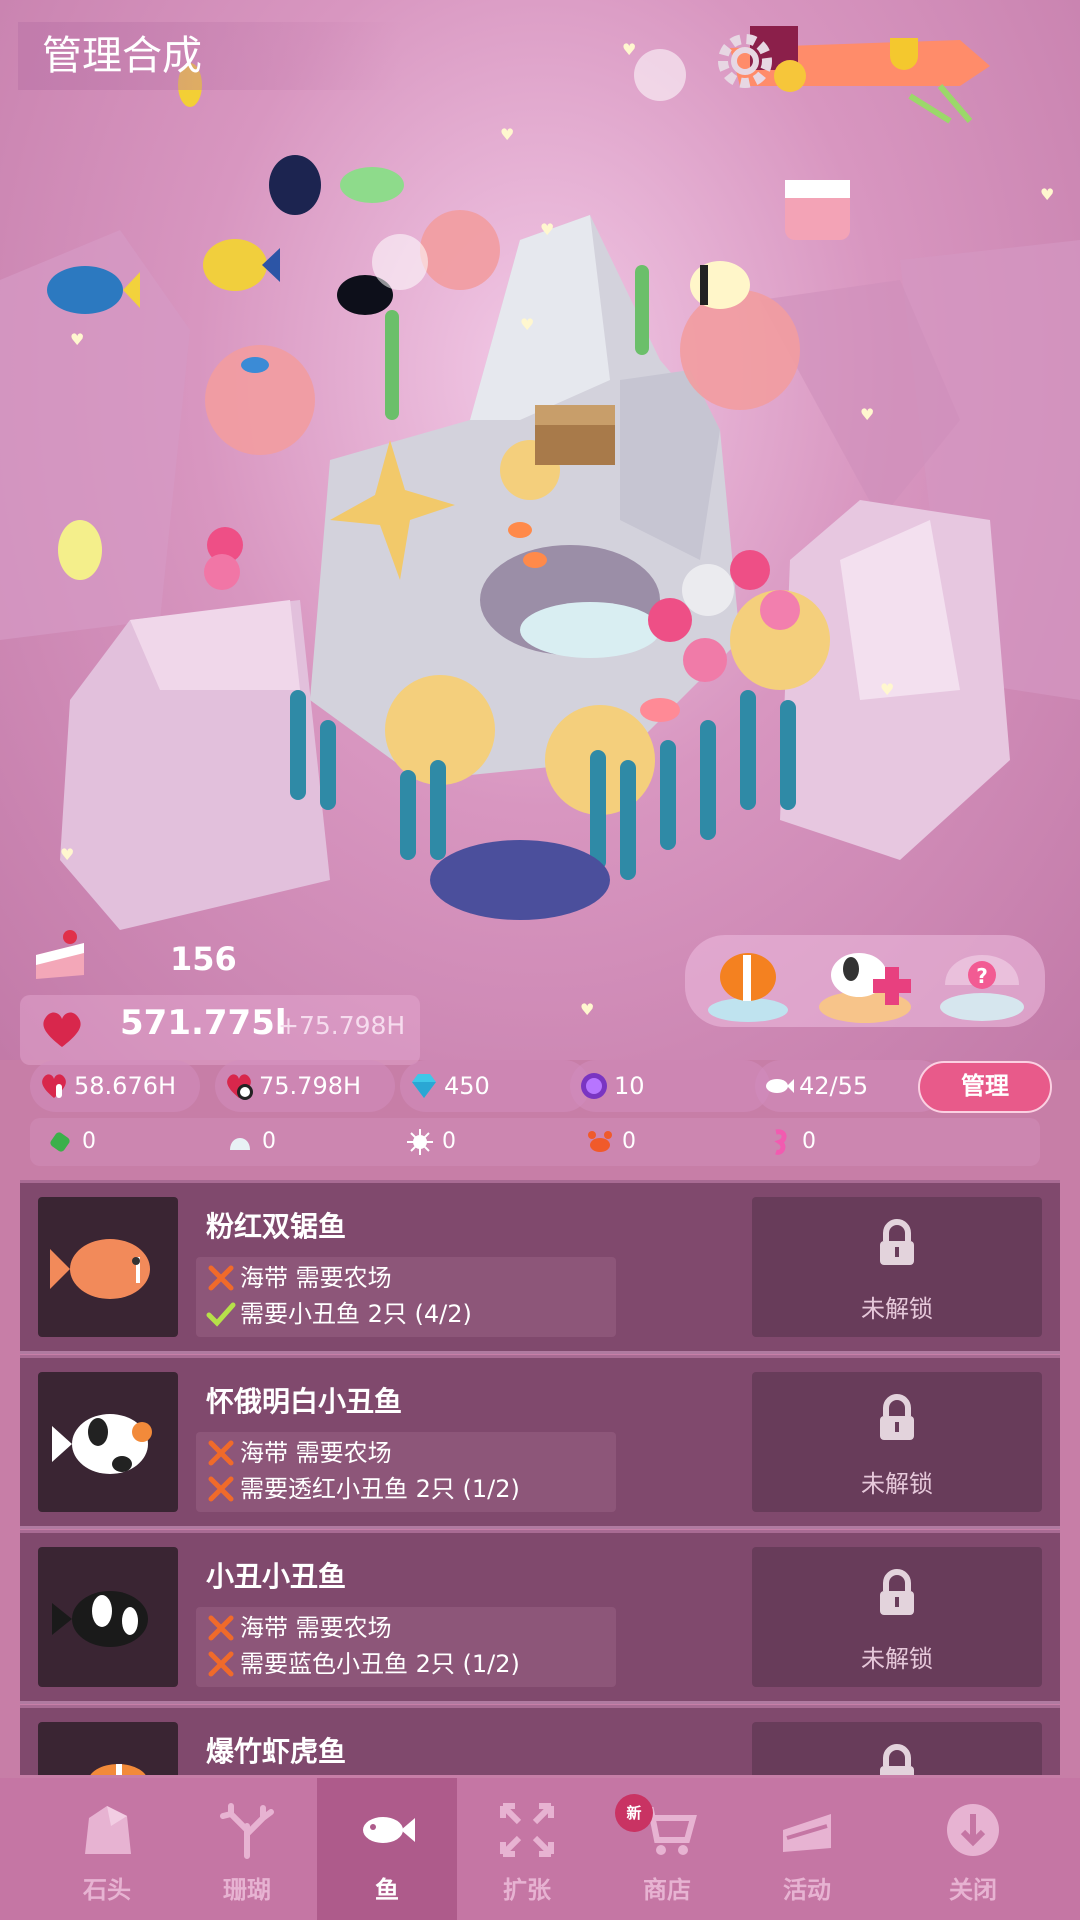 This screenshot has width=1080, height=1920. Describe the element at coordinates (973, 1830) in the screenshot. I see `close-down-icon` at that location.